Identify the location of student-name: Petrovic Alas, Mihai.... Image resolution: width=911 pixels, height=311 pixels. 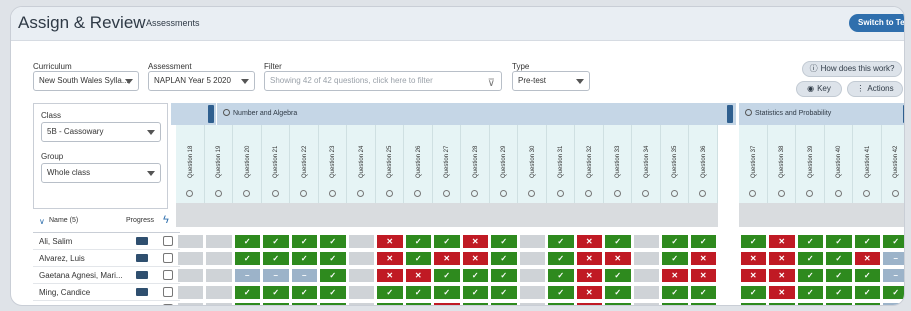
(77, 305).